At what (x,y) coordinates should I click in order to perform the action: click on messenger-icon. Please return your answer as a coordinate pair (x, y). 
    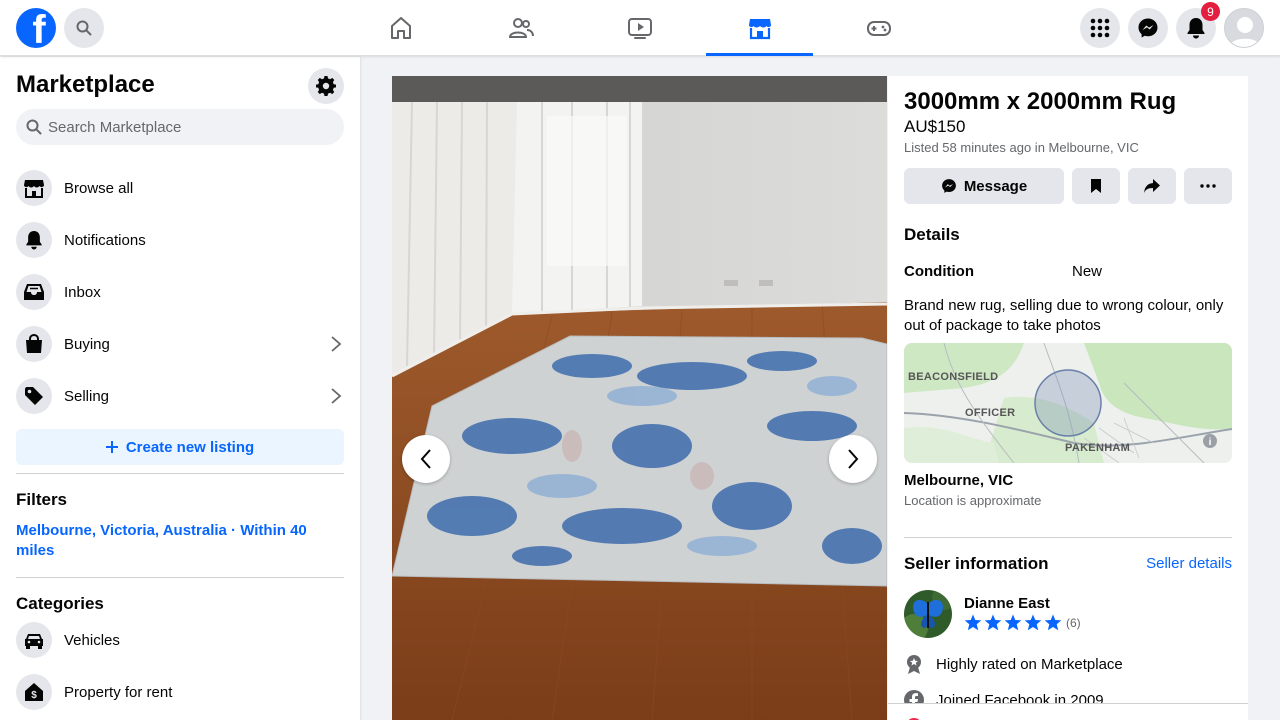
    Looking at the image, I should click on (948, 186).